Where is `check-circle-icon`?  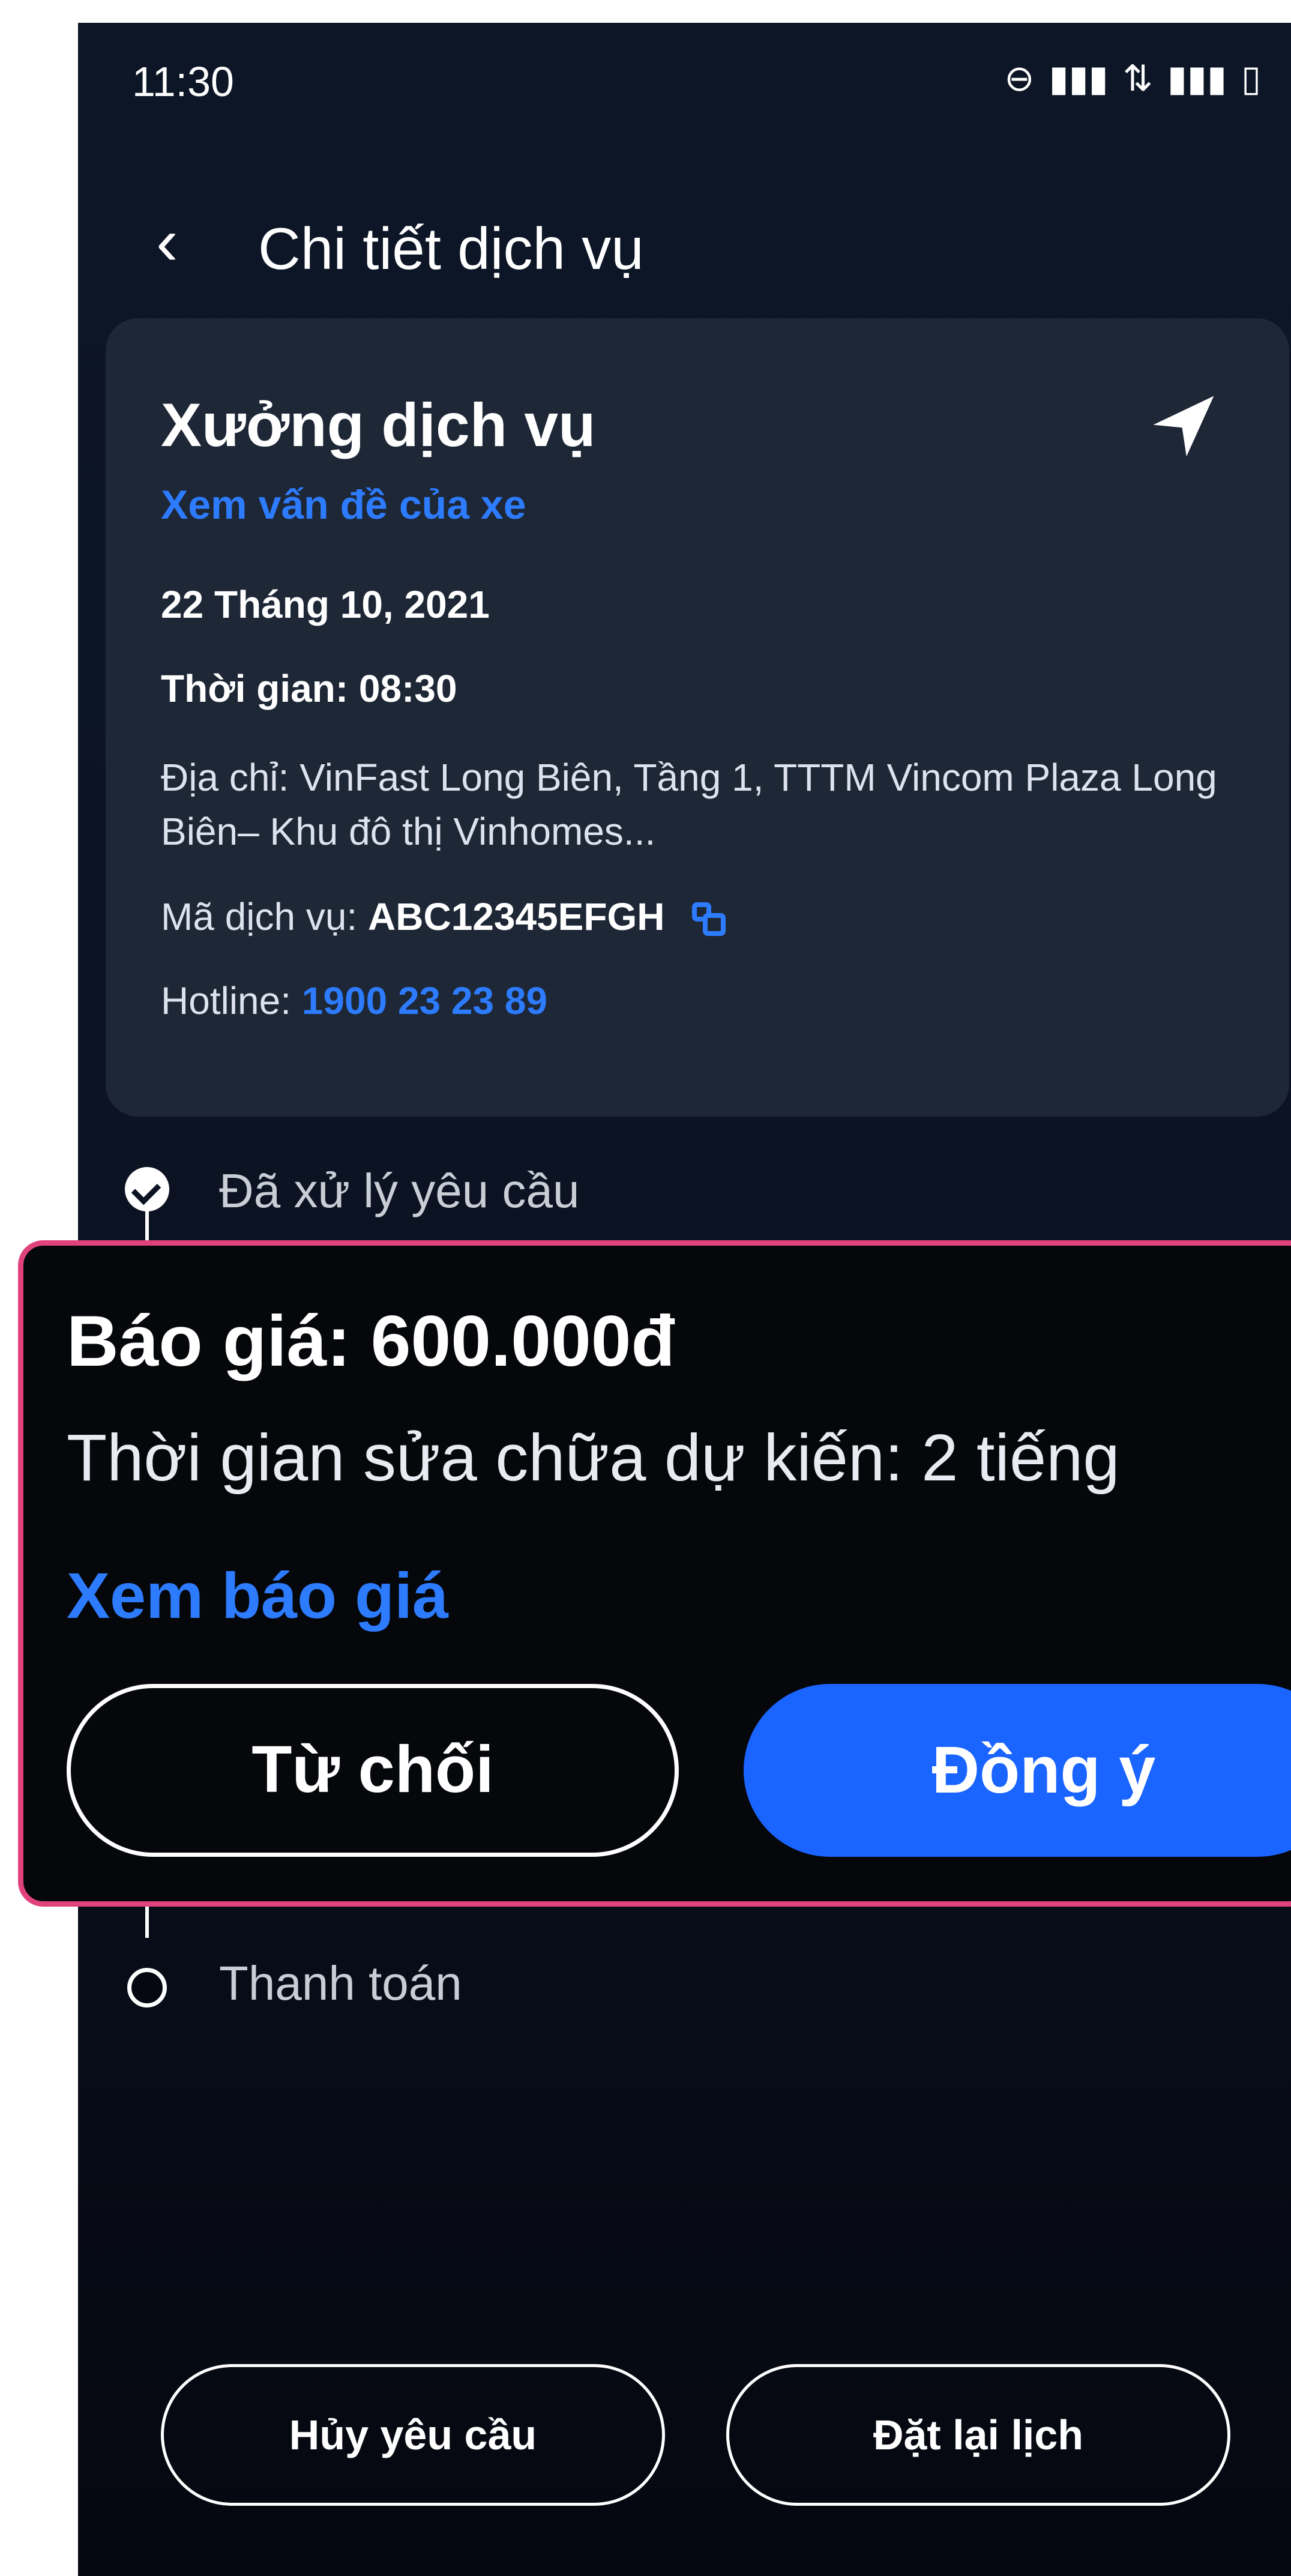 check-circle-icon is located at coordinates (147, 1189).